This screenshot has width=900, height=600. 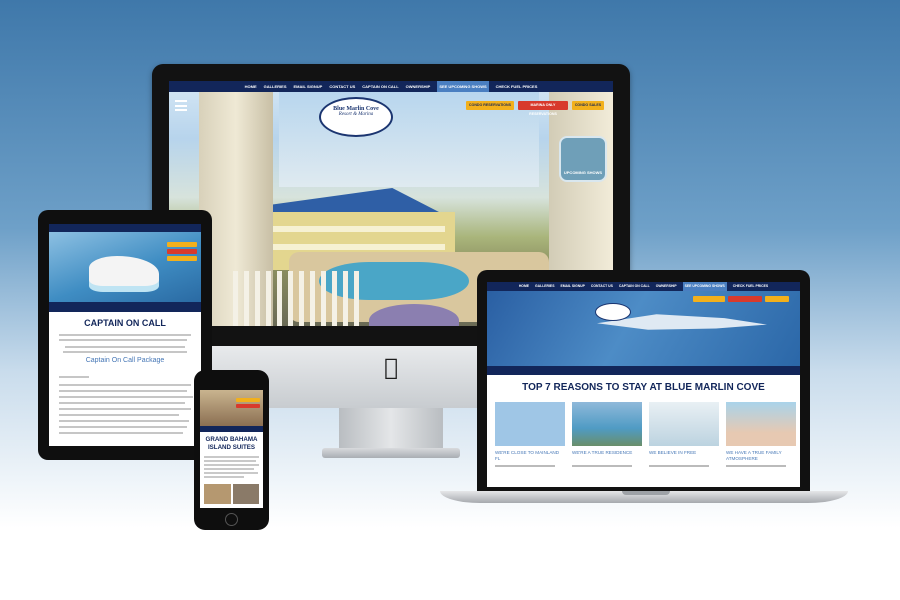 What do you see at coordinates (543, 108) in the screenshot?
I see `marina-reservations-button: MARINA ONLY RESERVATIONS` at bounding box center [543, 108].